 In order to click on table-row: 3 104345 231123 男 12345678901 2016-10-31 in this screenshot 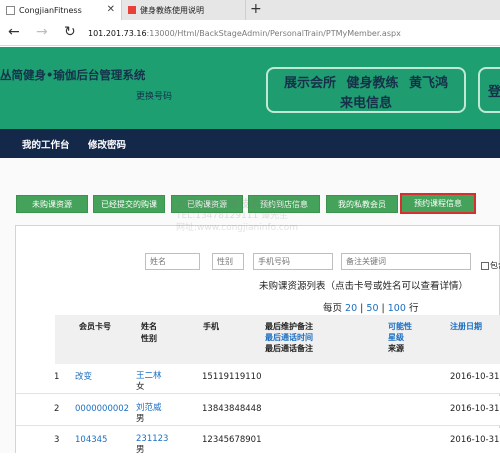, I will do `click(258, 441)`.